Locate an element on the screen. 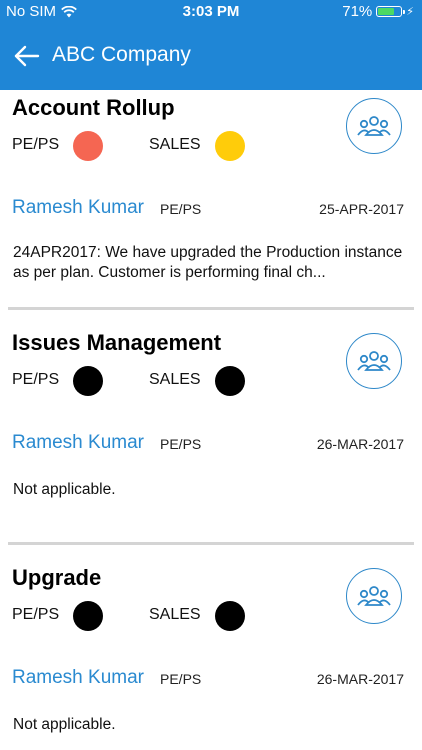 The image size is (422, 750). card-title: Upgrade is located at coordinates (57, 577).